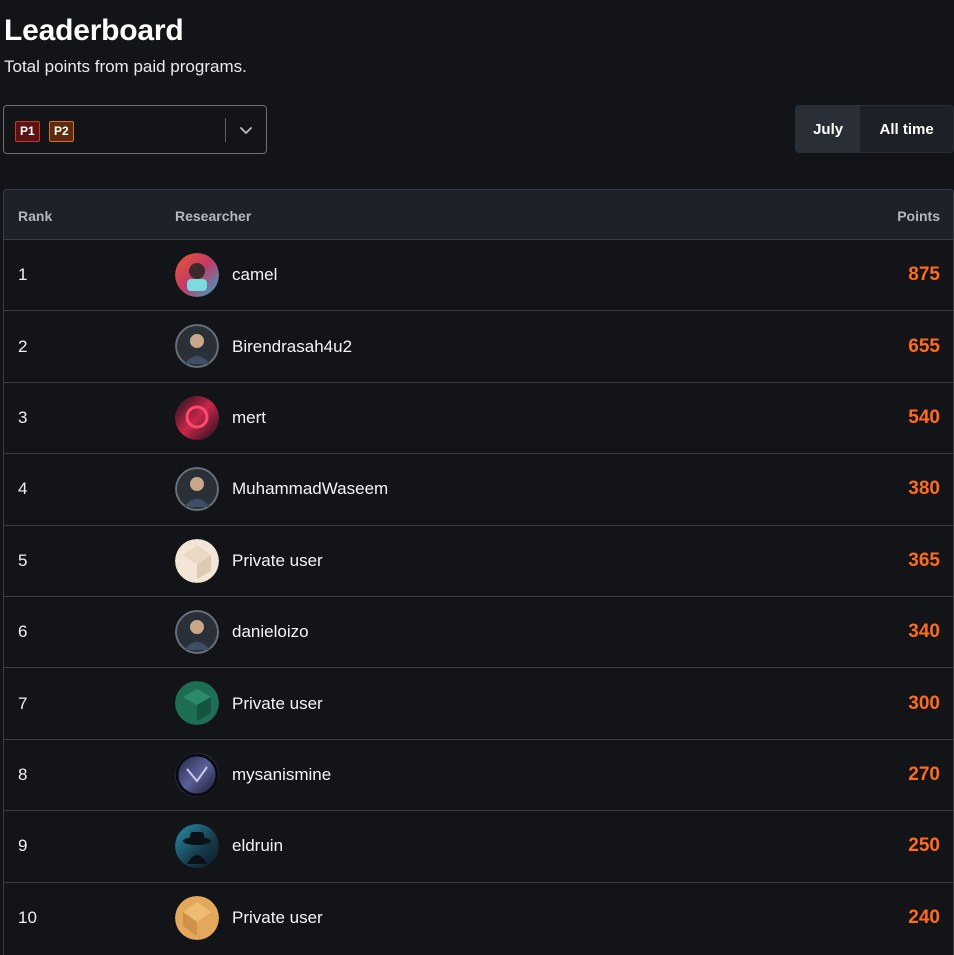 This screenshot has height=955, width=954. I want to click on filter-divider, so click(225, 130).